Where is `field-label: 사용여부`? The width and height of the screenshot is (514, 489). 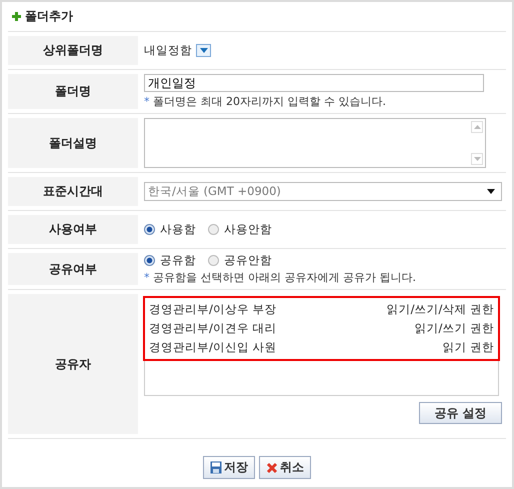
field-label: 사용여부 is located at coordinates (73, 229).